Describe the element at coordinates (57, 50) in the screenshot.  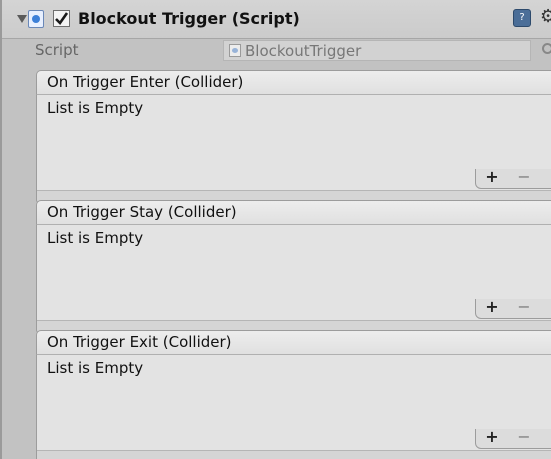
I see `script-label: Script` at that location.